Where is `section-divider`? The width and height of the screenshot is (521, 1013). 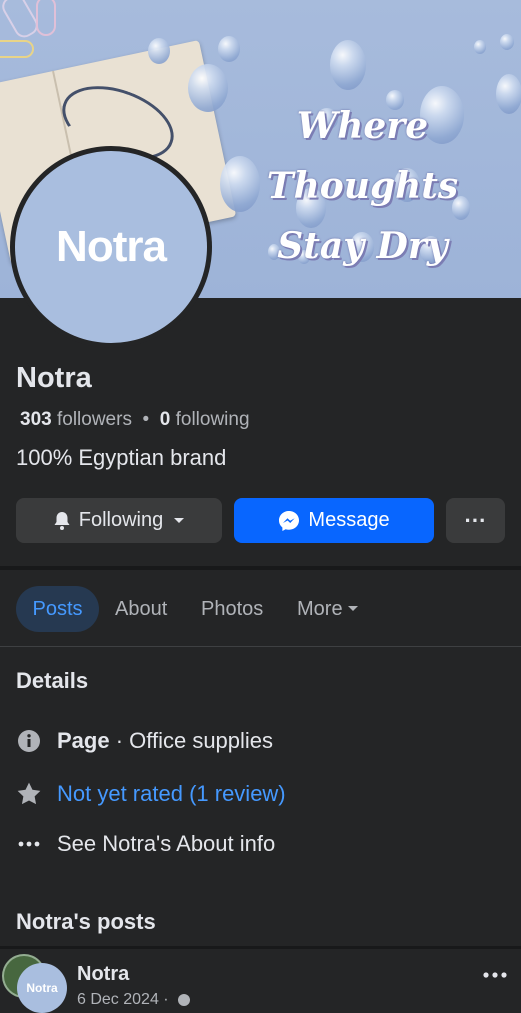 section-divider is located at coordinates (260, 568).